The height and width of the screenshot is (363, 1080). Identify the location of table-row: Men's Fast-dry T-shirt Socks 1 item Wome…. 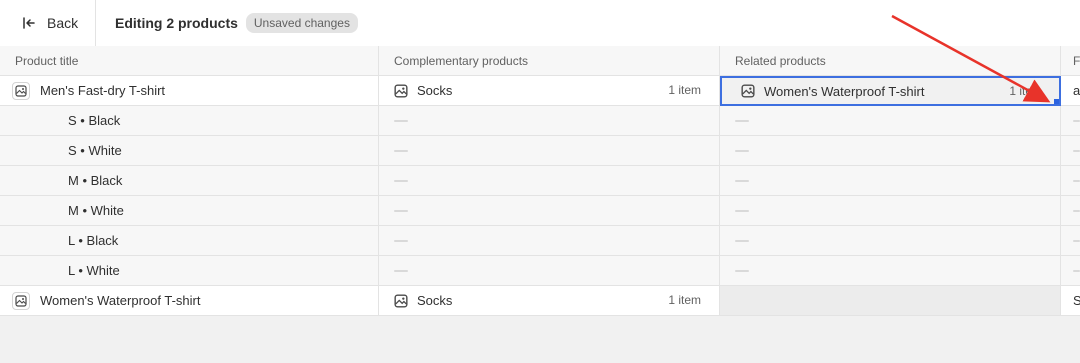
(540, 91).